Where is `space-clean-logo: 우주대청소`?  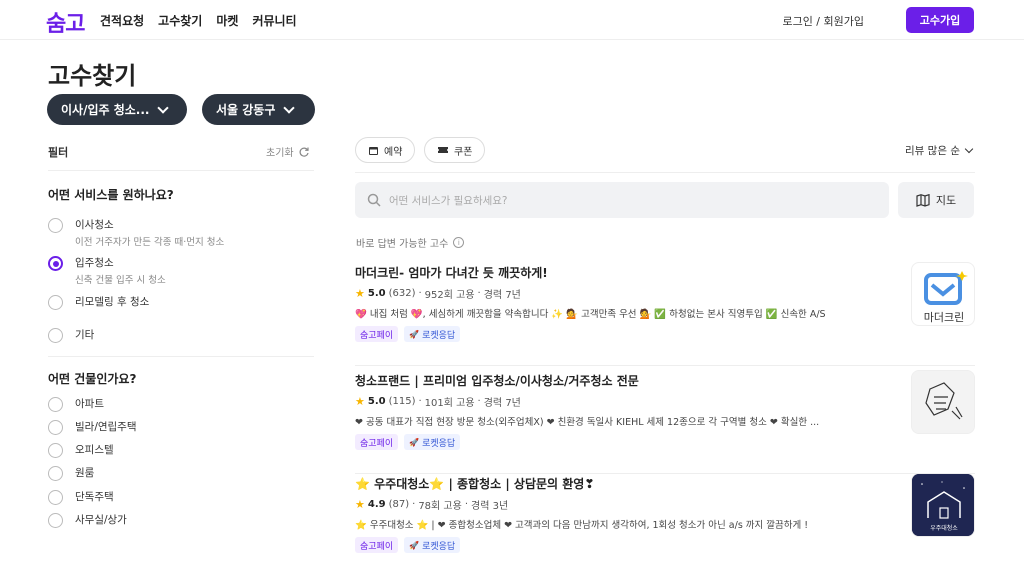
space-clean-logo: 우주대청소 is located at coordinates (943, 505).